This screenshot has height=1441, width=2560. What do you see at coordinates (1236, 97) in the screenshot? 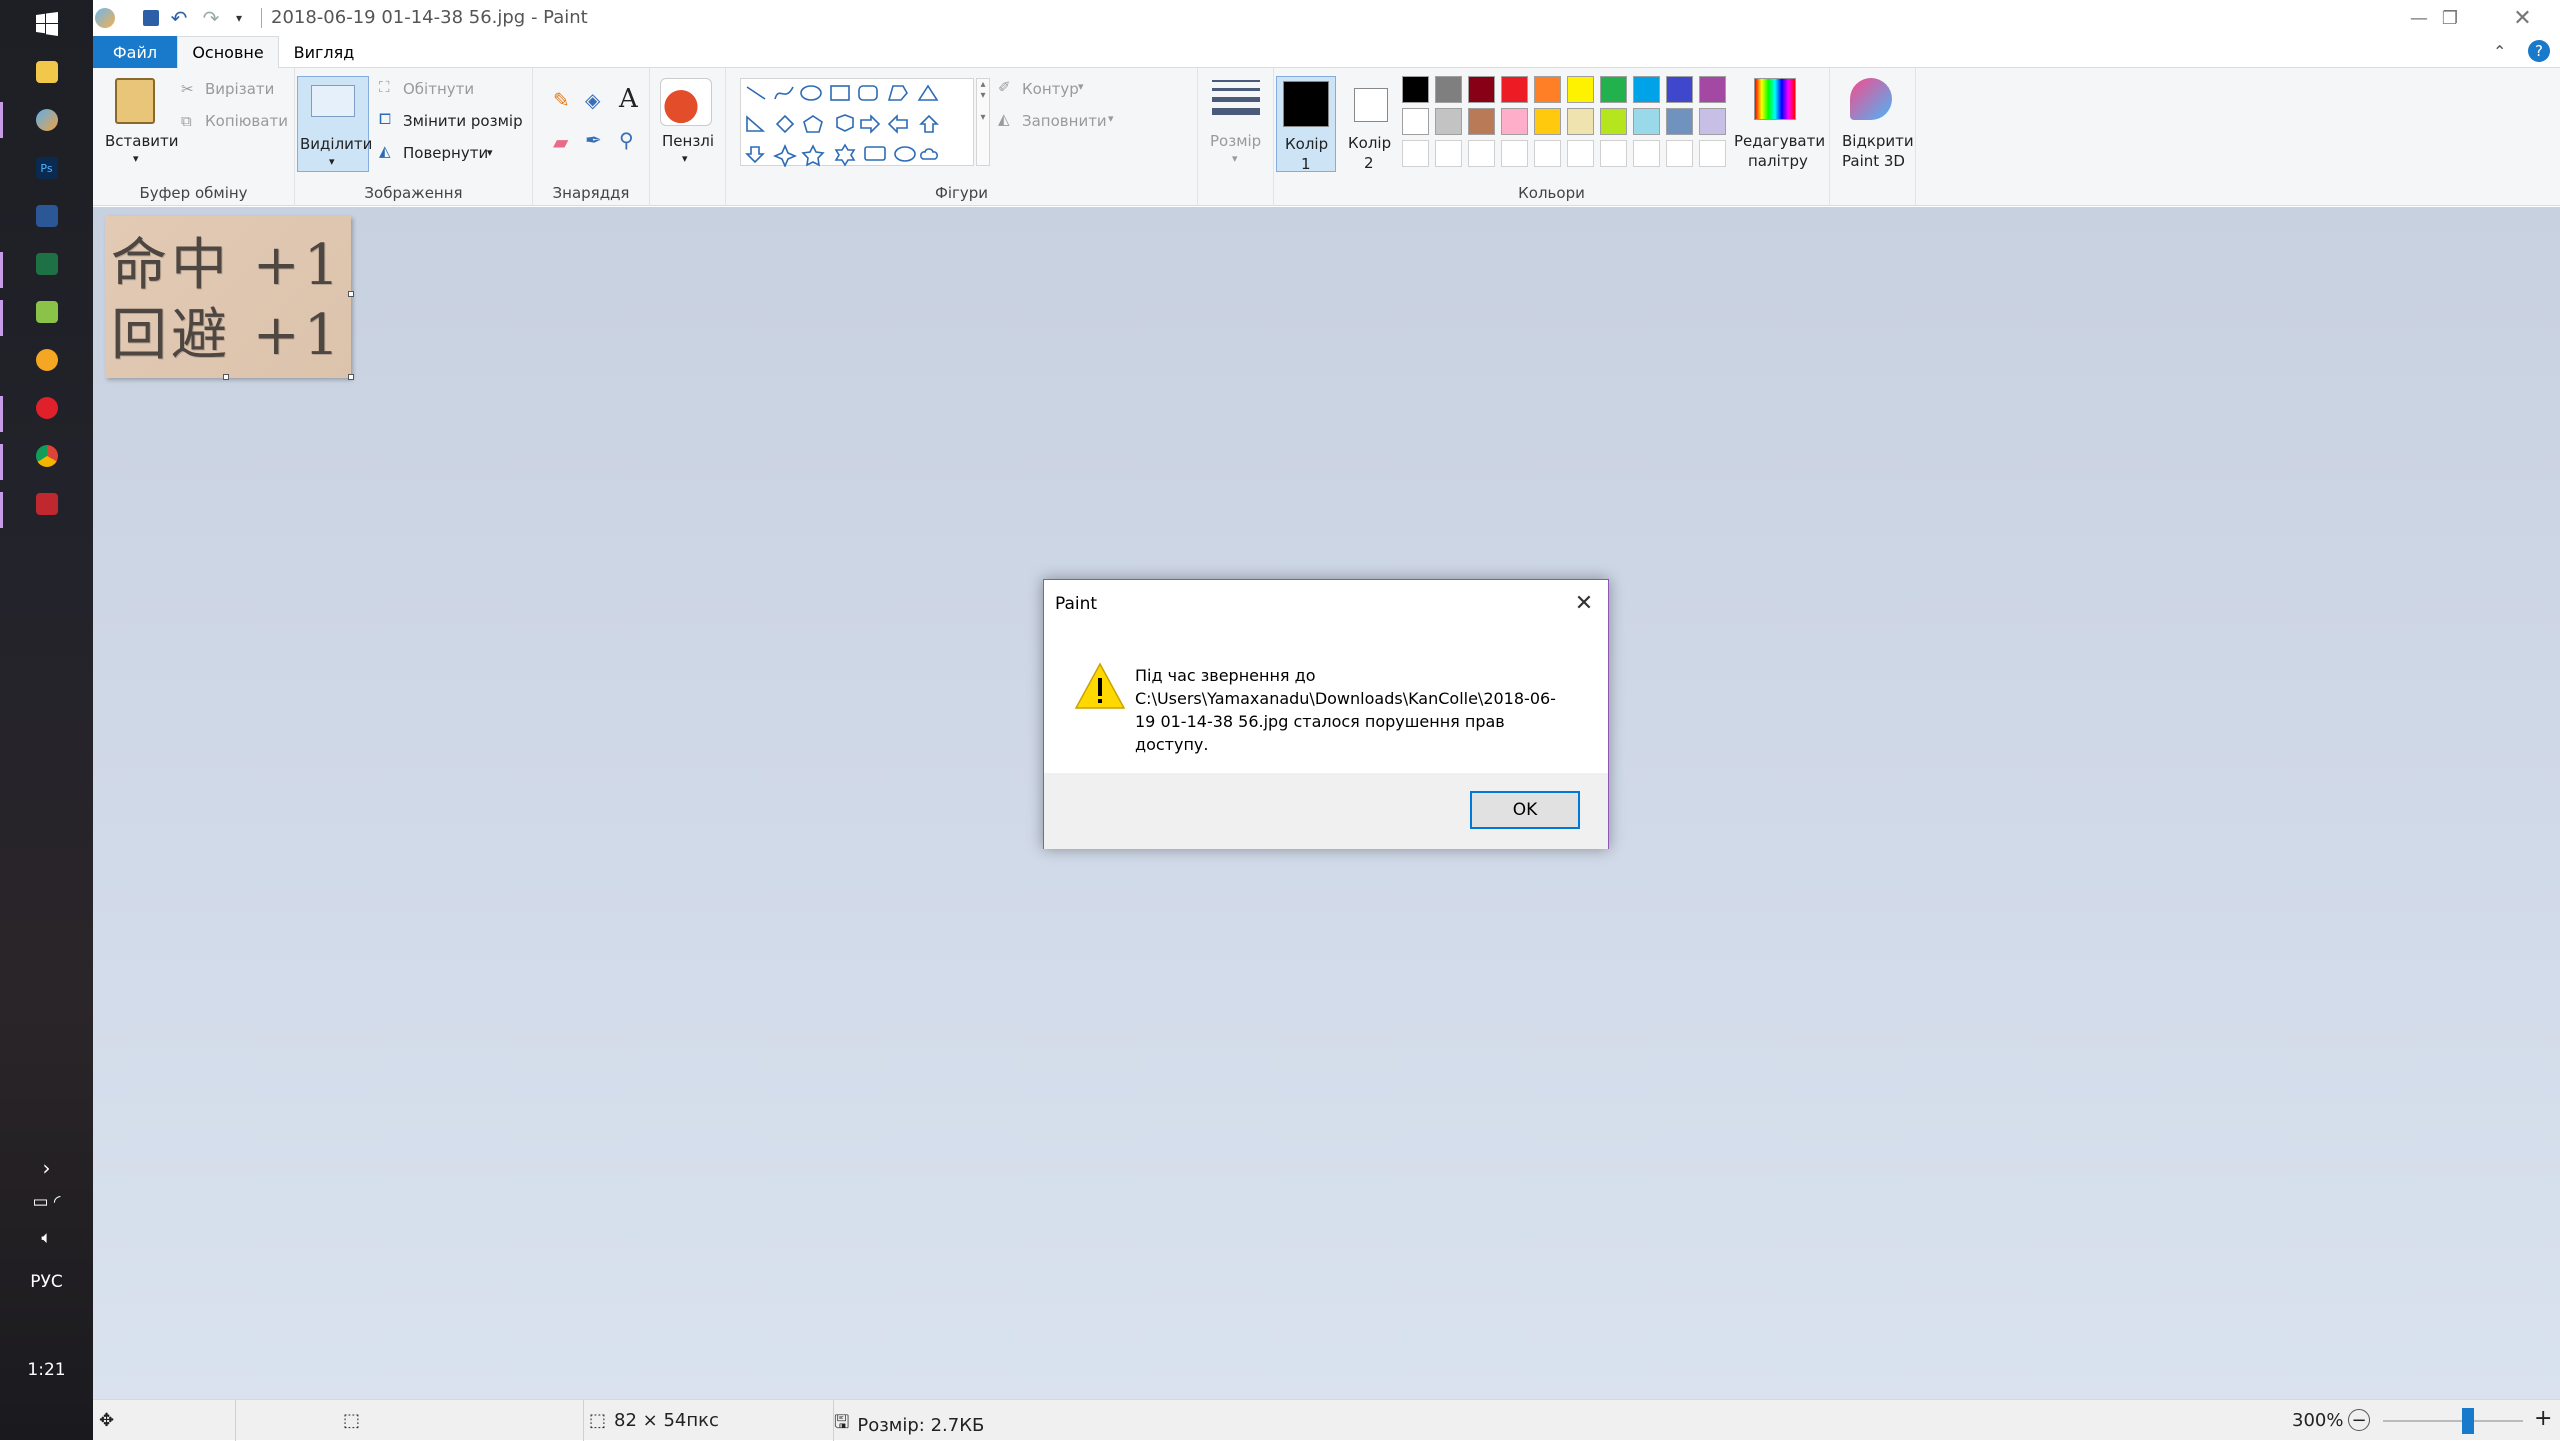
I see `line-size-icon` at bounding box center [1236, 97].